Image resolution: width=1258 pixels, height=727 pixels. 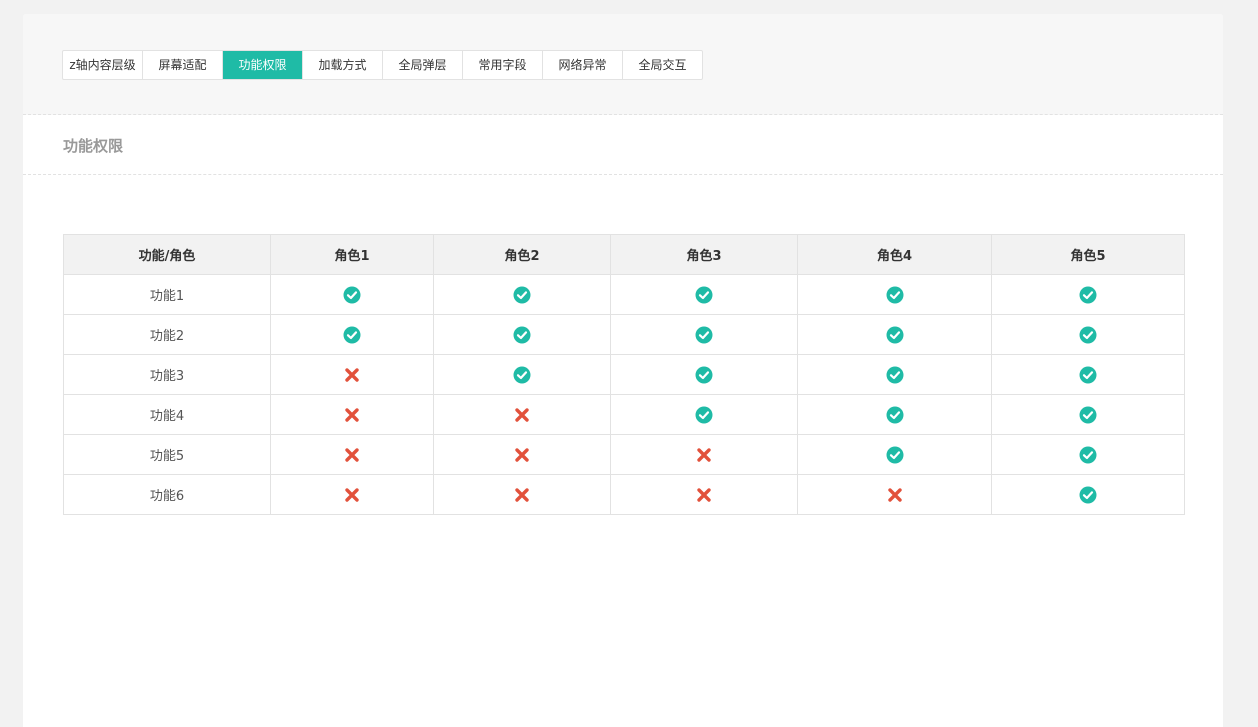 I want to click on tab-7: 网络异常, so click(x=582, y=65).